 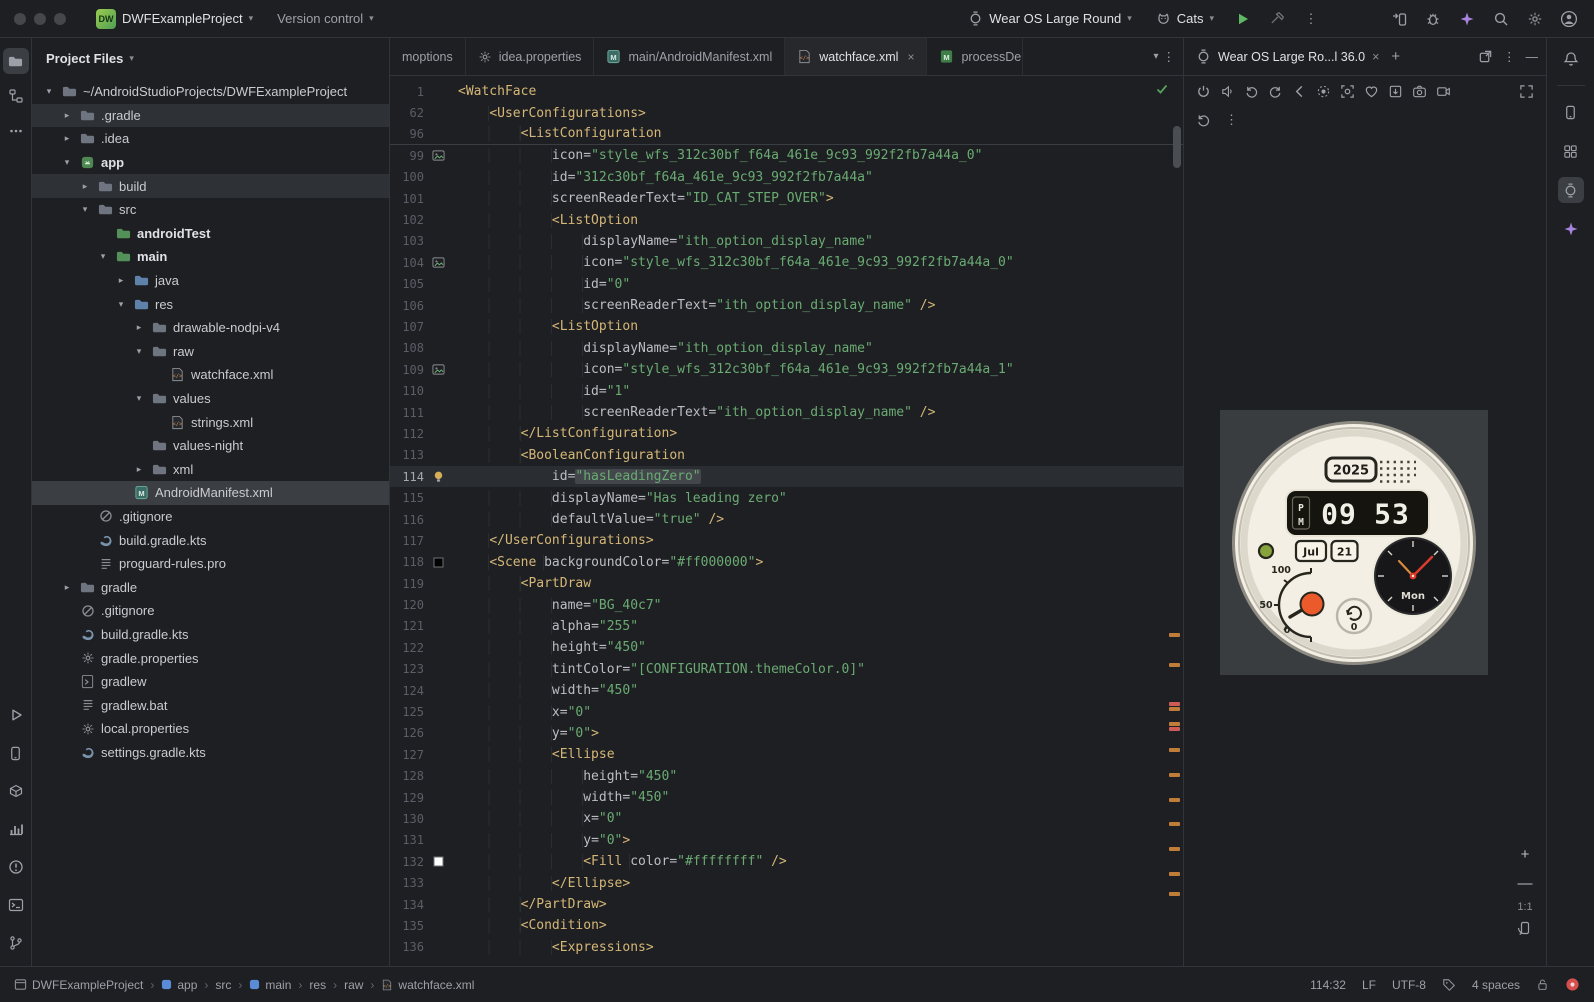 What do you see at coordinates (210, 257) in the screenshot?
I see `tree-item-main: ▾ main` at bounding box center [210, 257].